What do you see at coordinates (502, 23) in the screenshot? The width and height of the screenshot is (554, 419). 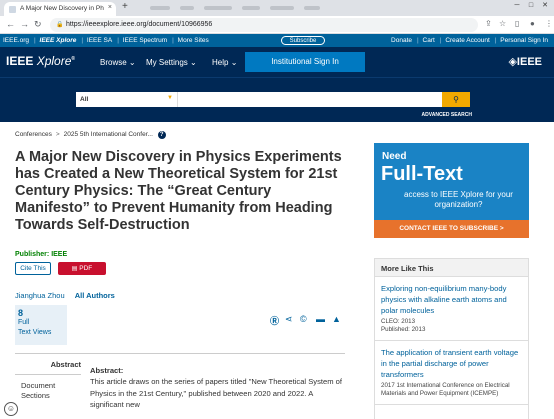 I see `bookmark-star-icon: ☆` at bounding box center [502, 23].